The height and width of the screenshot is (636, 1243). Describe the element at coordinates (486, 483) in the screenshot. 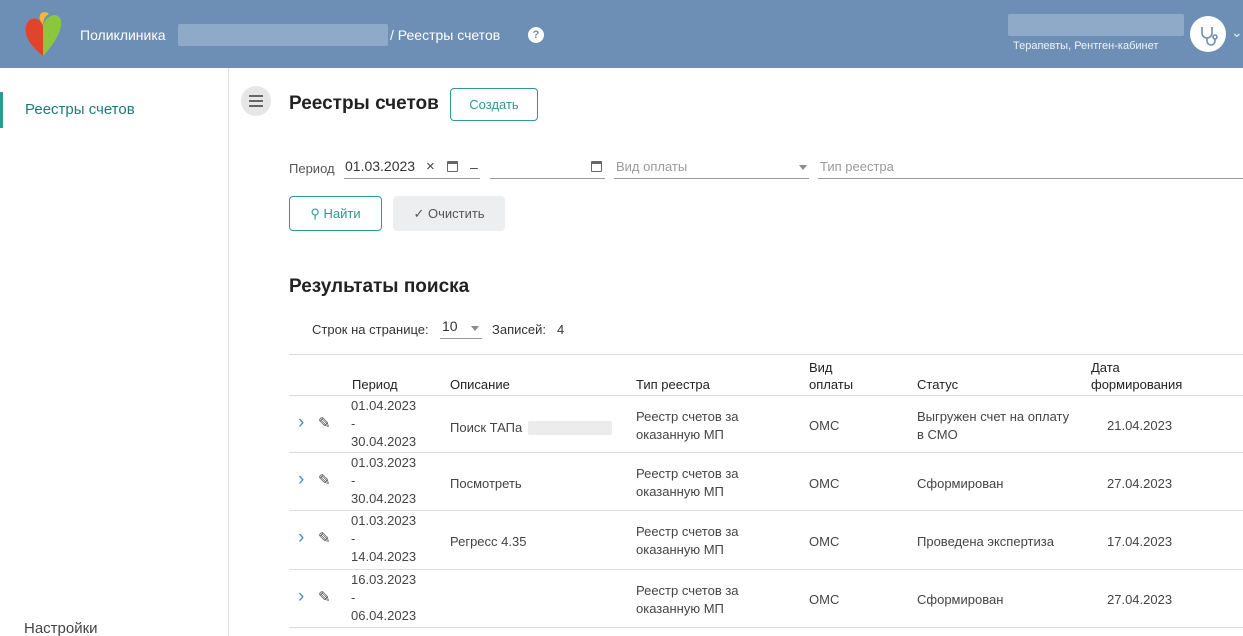

I see `cell-description: Посмотреть` at that location.